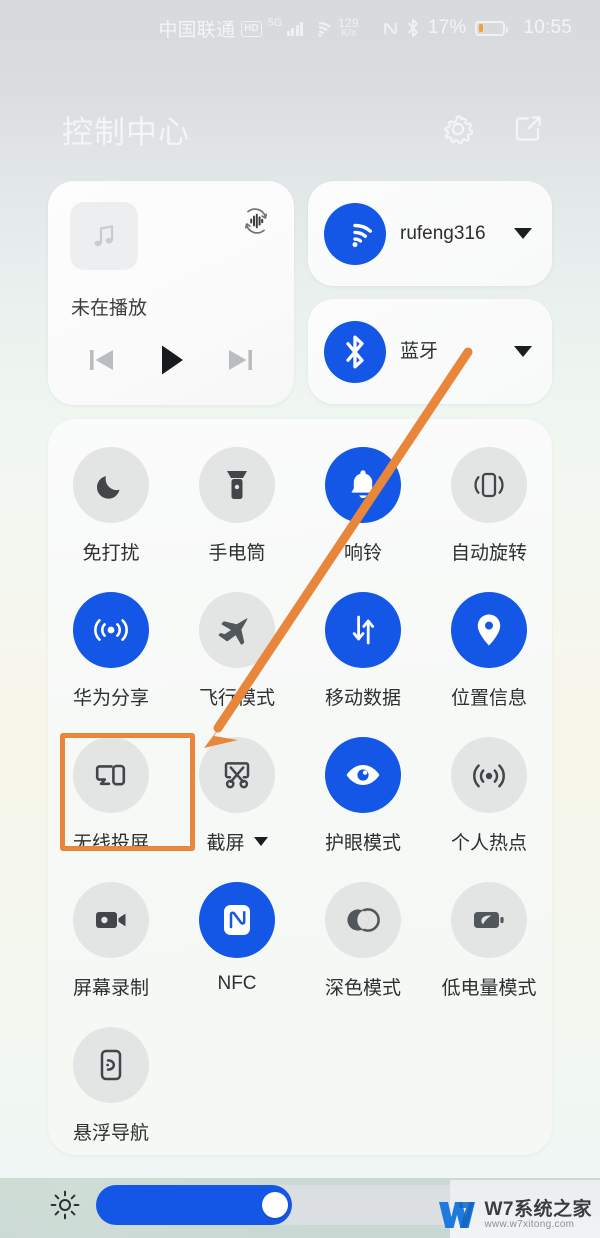 This screenshot has height=1238, width=600. Describe the element at coordinates (111, 485) in the screenshot. I see `moon-icon` at that location.